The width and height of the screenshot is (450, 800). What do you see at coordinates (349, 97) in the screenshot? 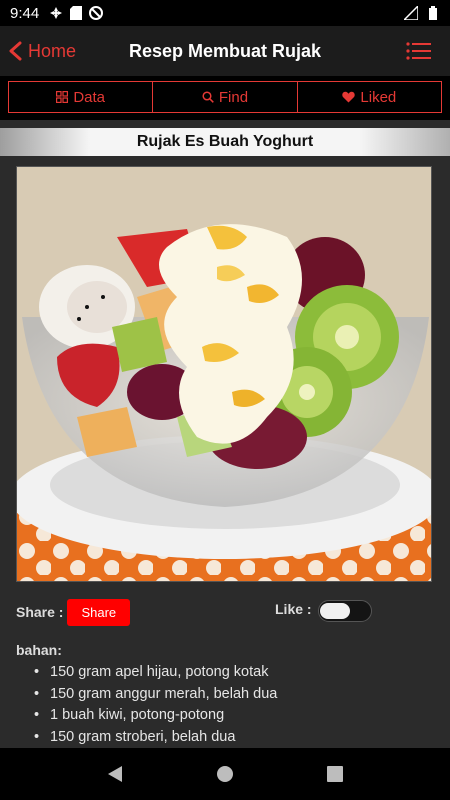
I see `heart-icon` at bounding box center [349, 97].